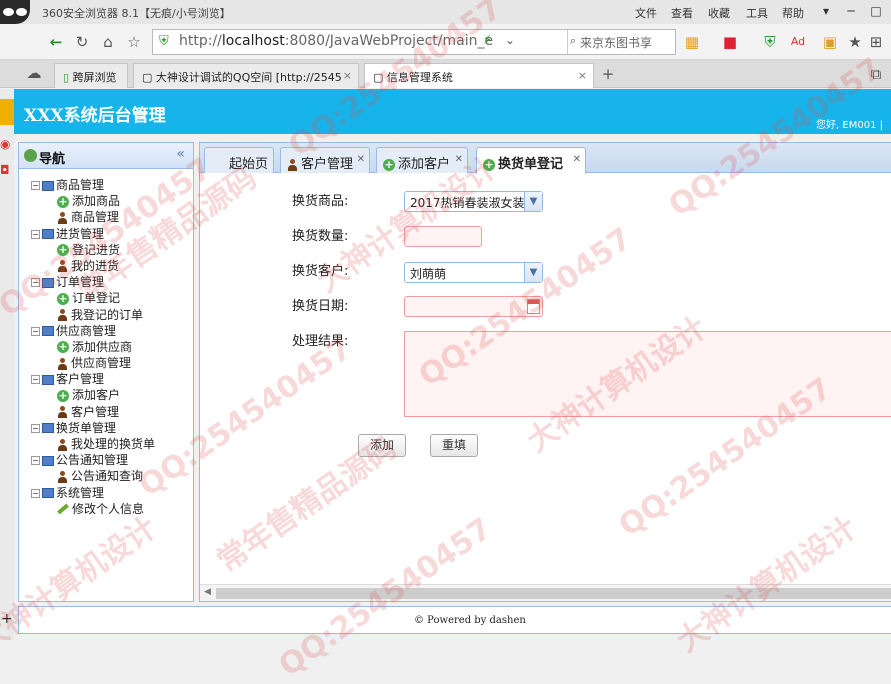 This screenshot has height=684, width=891. I want to click on url-host: localhost, so click(253, 41).